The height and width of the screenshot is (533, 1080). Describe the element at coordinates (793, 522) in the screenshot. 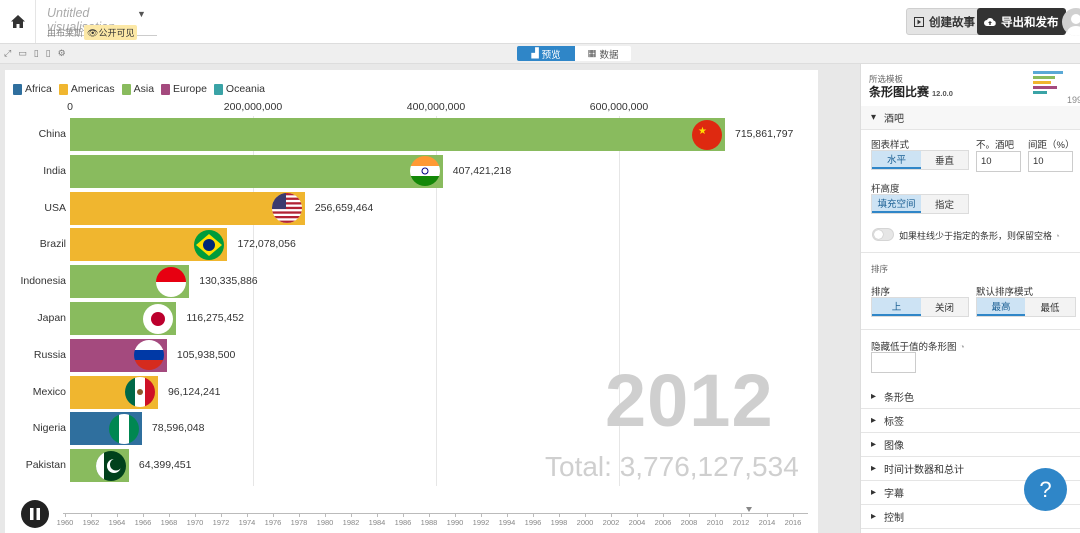

I see `timeline-year-label: 2016` at that location.